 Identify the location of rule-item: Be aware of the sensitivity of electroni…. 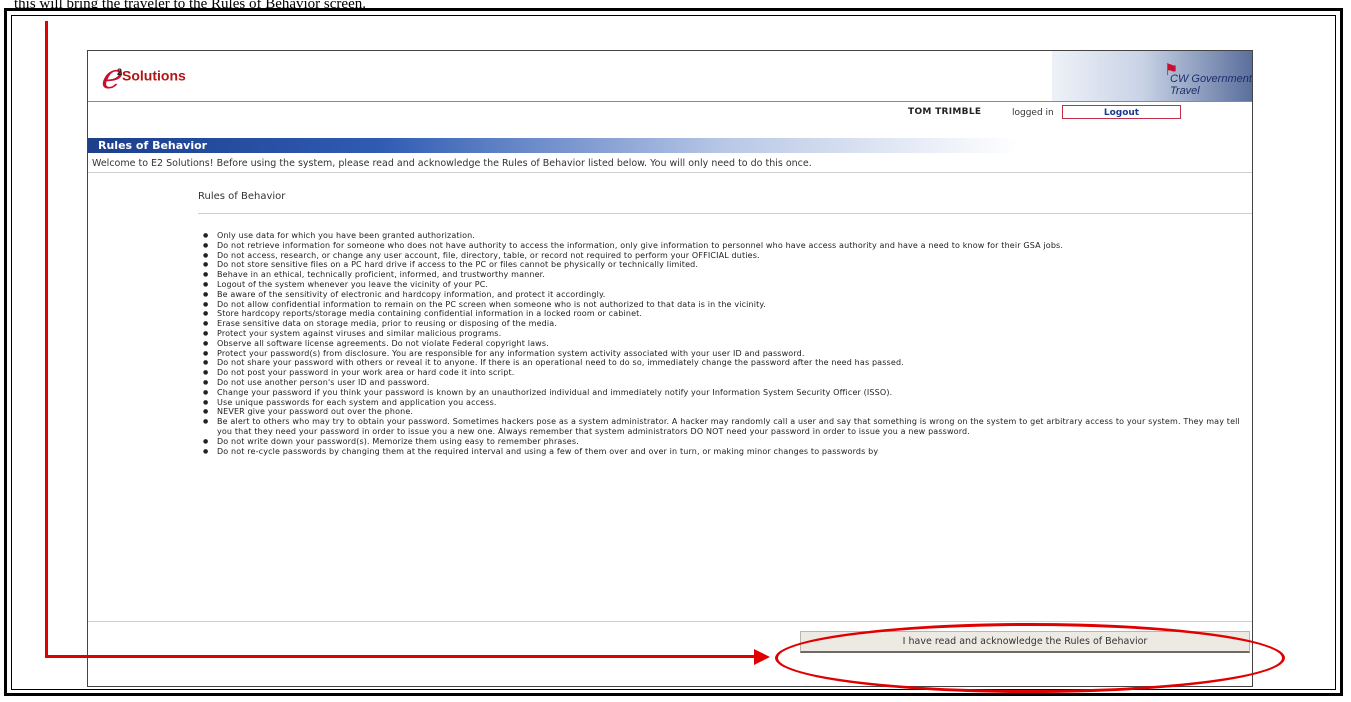
(723, 295).